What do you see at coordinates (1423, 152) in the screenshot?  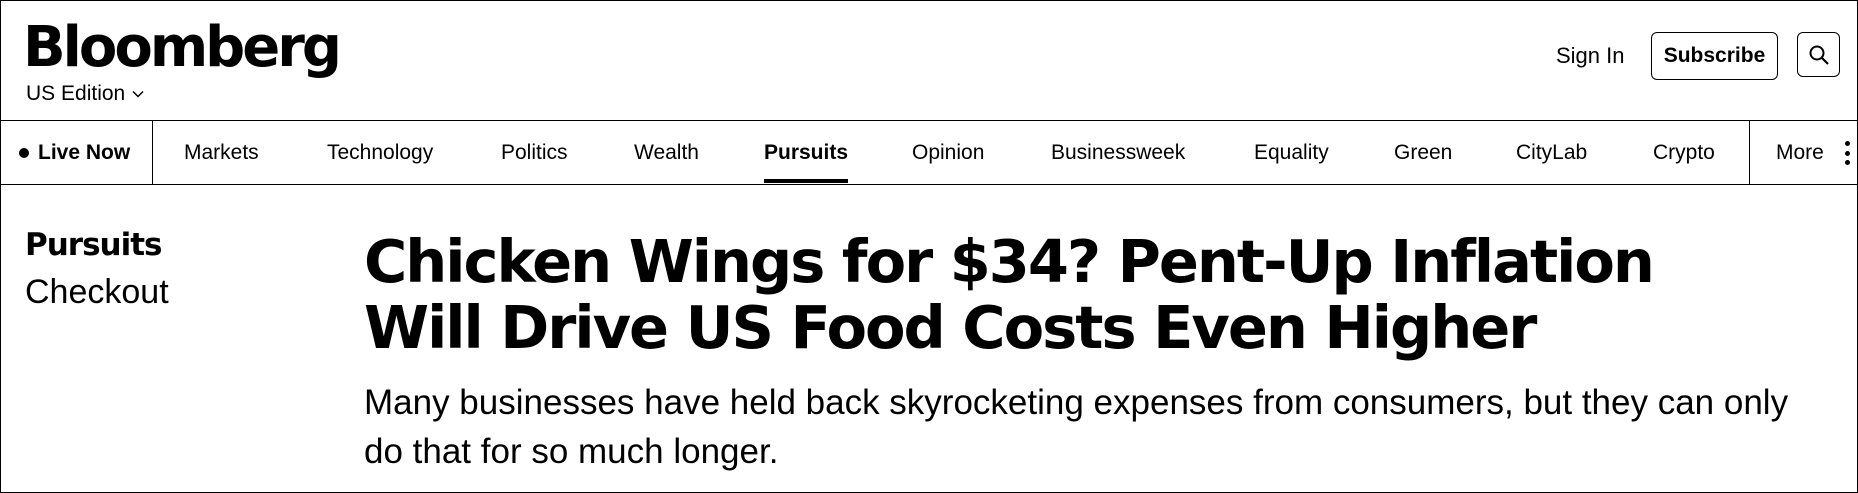 I see `nav-item-green: Green` at bounding box center [1423, 152].